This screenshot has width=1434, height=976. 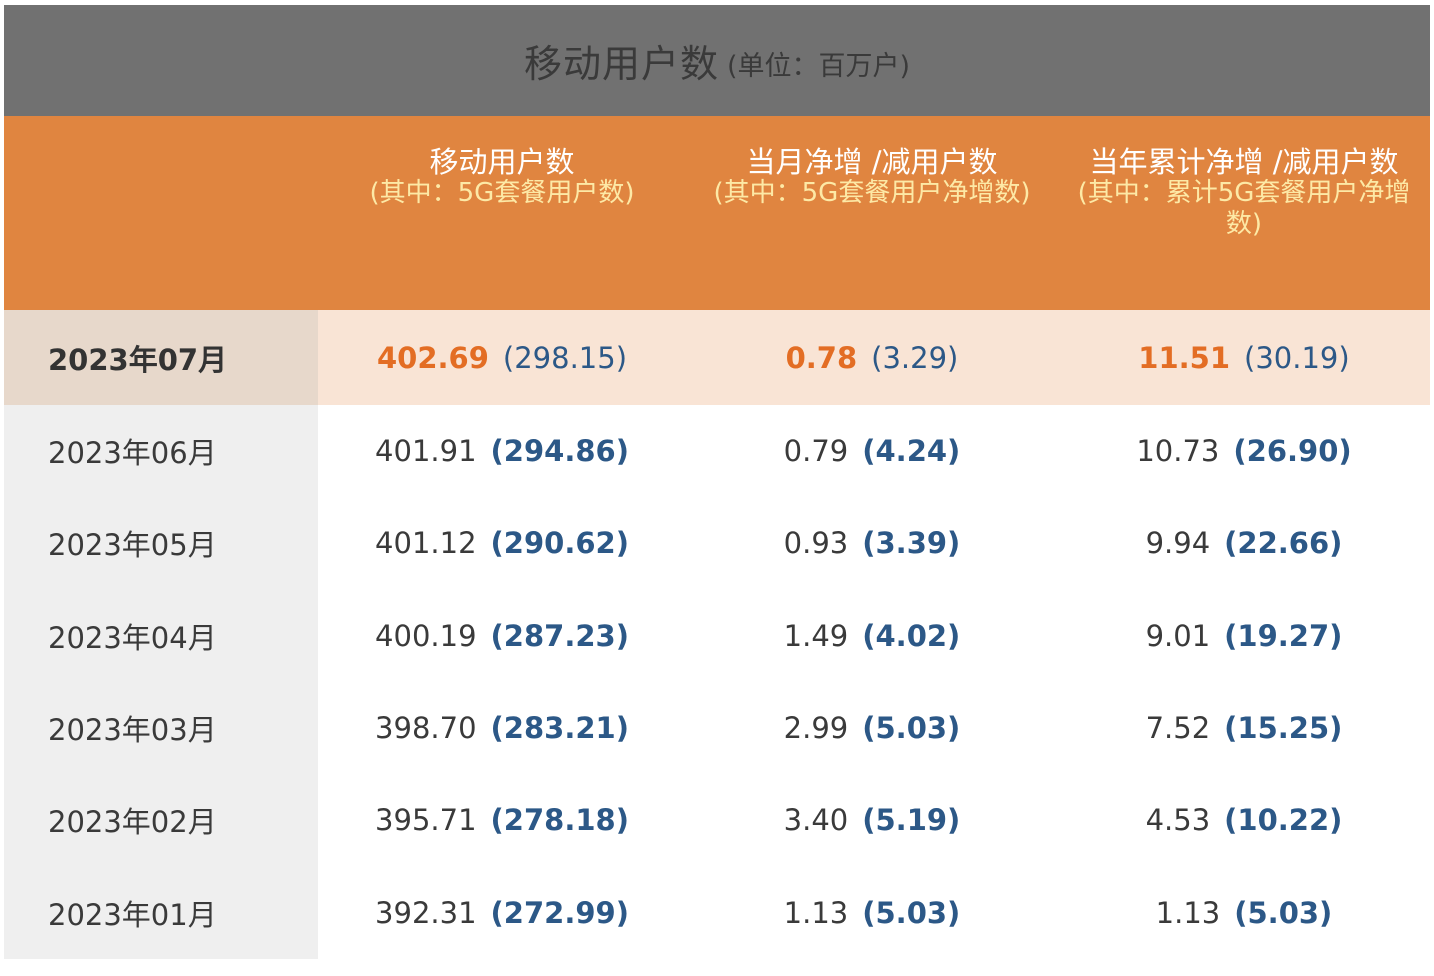 What do you see at coordinates (911, 543) in the screenshot?
I see `value-5g: (3.39)` at bounding box center [911, 543].